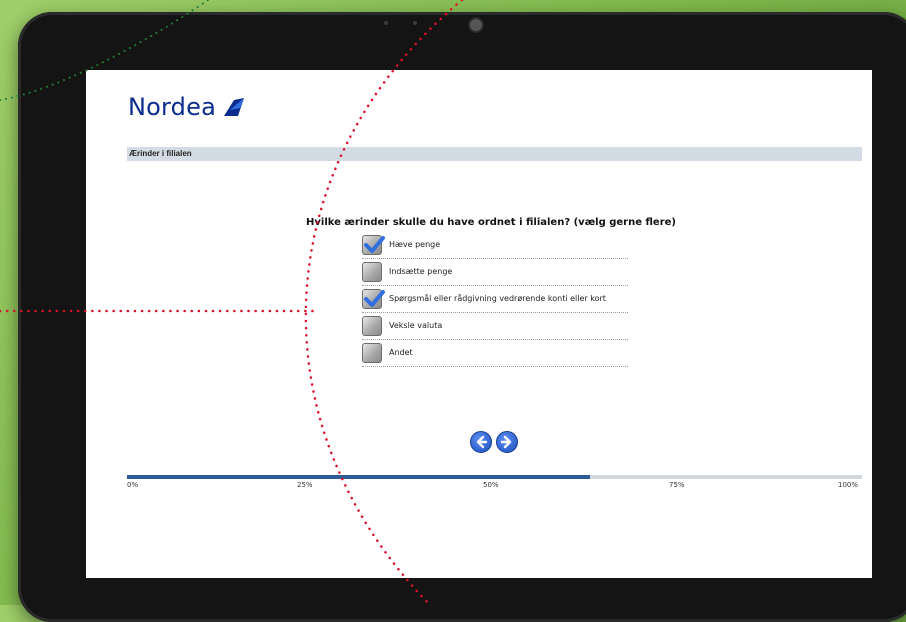  Describe the element at coordinates (495, 354) in the screenshot. I see `option-row: Andet` at that location.